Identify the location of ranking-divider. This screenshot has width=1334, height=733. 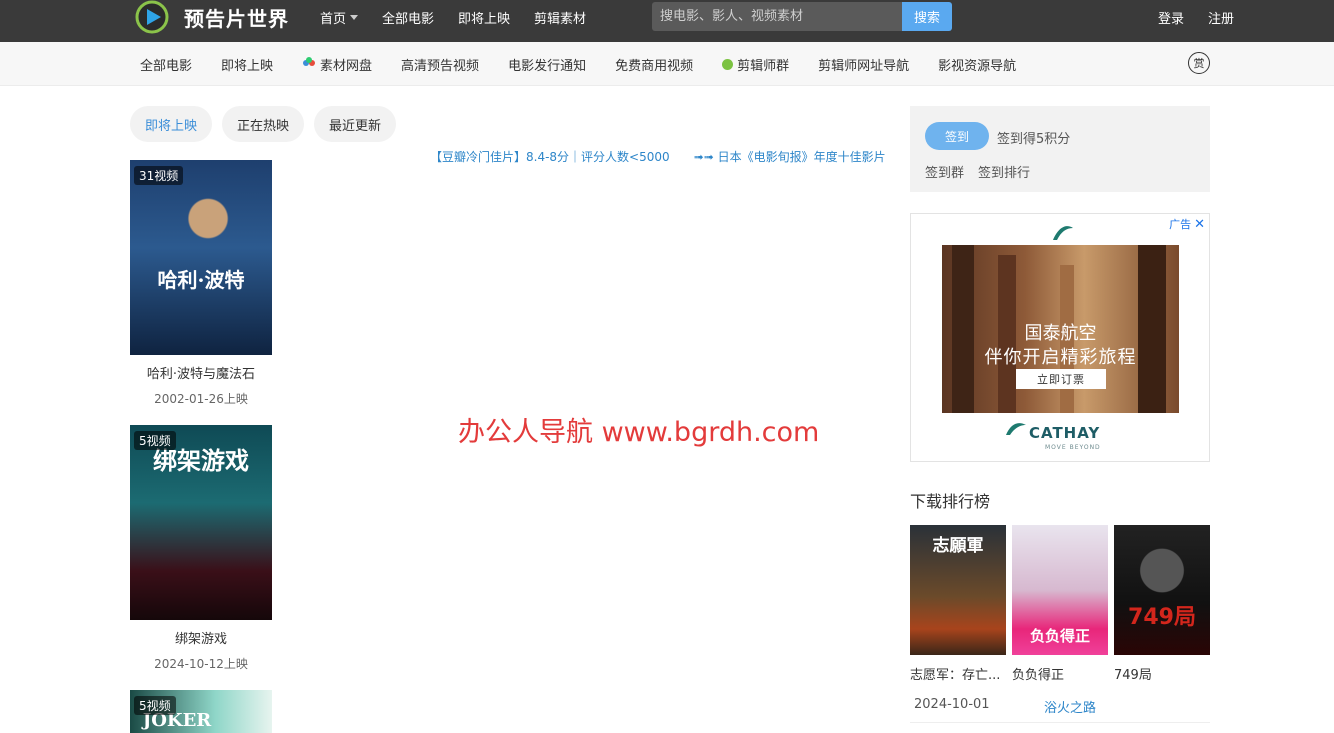
(1060, 722).